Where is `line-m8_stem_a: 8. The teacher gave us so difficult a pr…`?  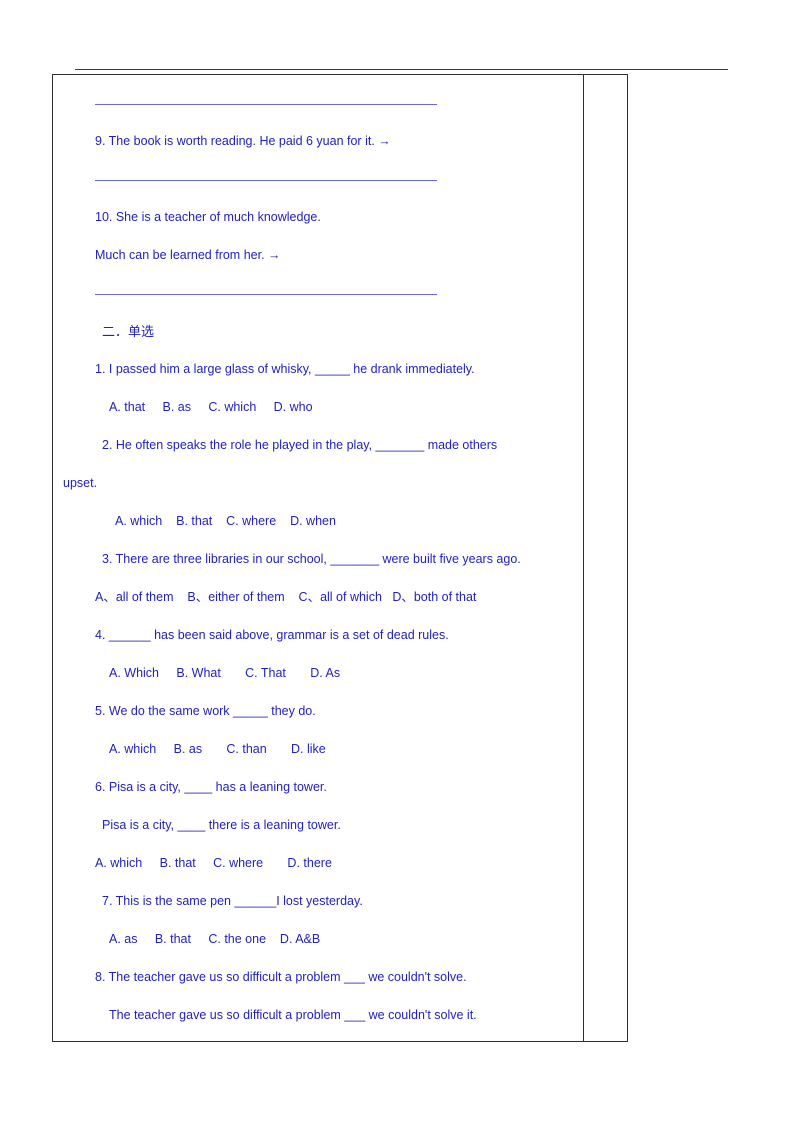 line-m8_stem_a: 8. The teacher gave us so difficult a pr… is located at coordinates (281, 977).